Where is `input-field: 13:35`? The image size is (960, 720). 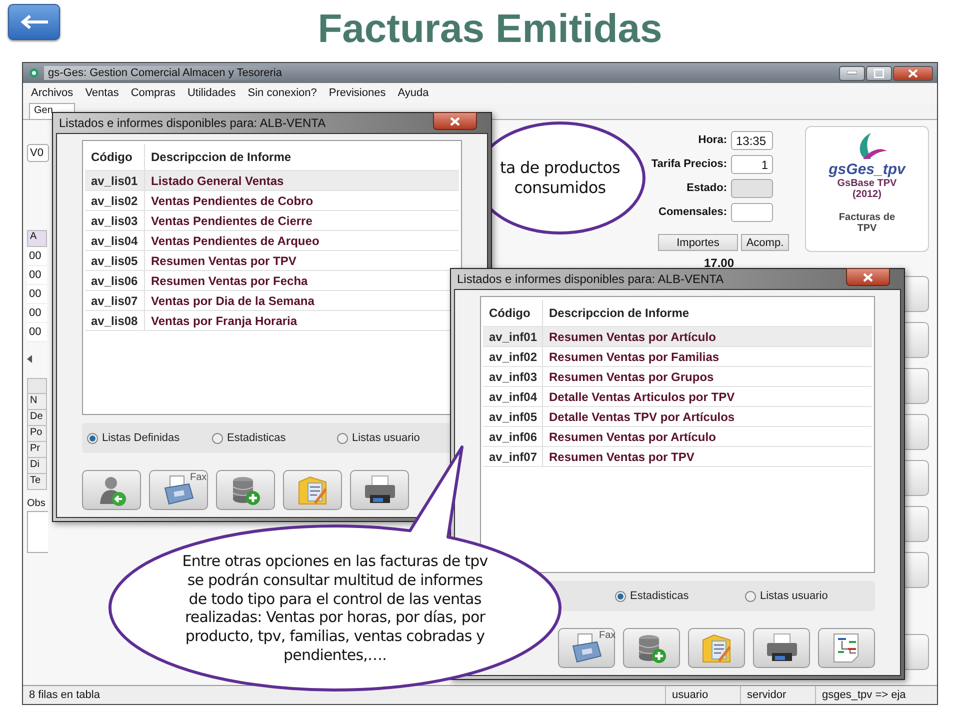 input-field: 13:35 is located at coordinates (752, 140).